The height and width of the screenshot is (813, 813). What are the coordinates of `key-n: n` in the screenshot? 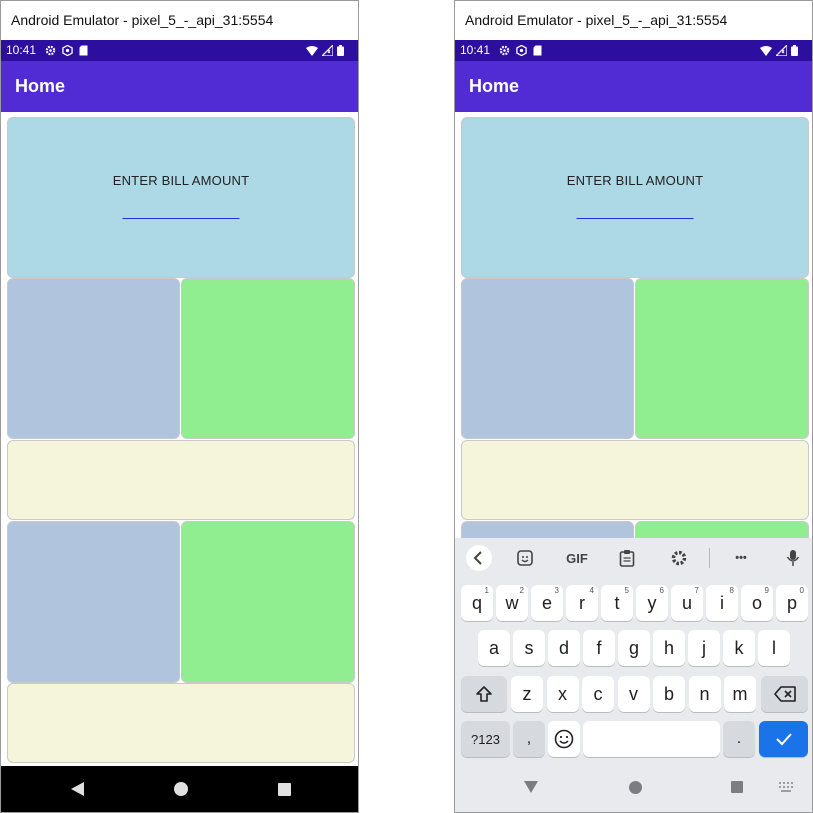 It's located at (704, 694).